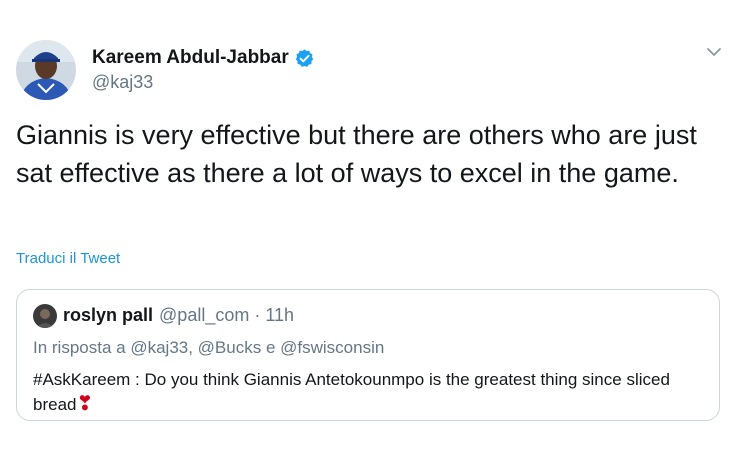 The height and width of the screenshot is (462, 738). I want to click on quoted-timestamp: 11h, so click(280, 315).